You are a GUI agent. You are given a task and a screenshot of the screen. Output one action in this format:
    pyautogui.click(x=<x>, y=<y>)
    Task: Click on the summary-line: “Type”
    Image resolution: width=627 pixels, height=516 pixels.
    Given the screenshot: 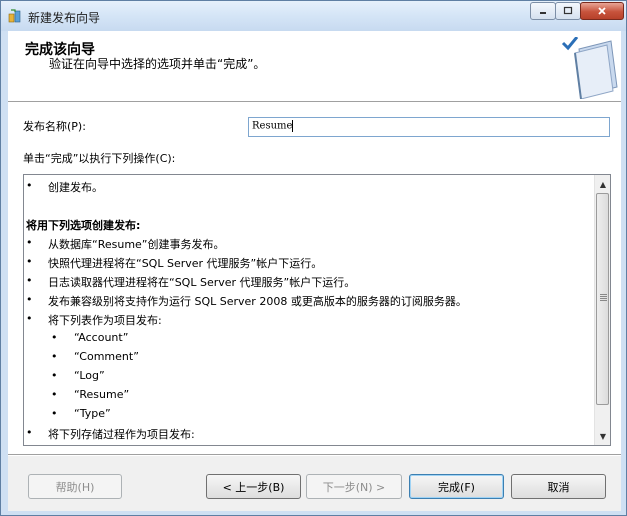 What is the action you would take?
    pyautogui.click(x=92, y=413)
    